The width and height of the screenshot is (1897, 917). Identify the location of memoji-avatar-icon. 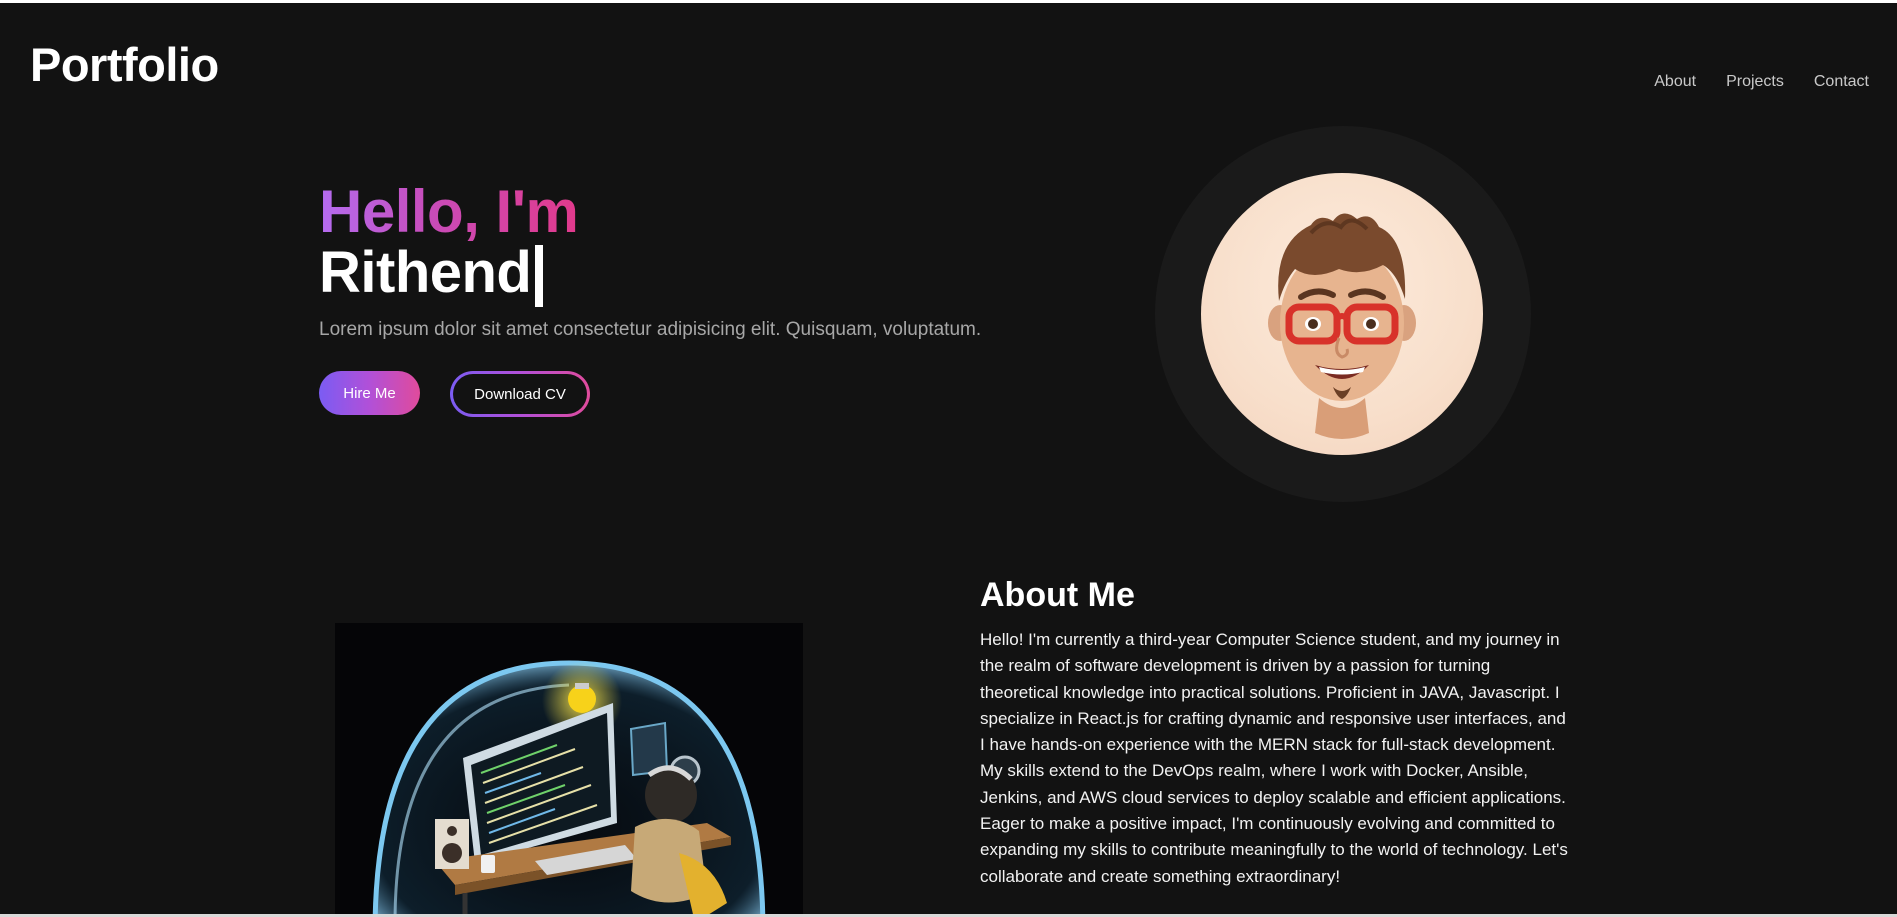
(1342, 314).